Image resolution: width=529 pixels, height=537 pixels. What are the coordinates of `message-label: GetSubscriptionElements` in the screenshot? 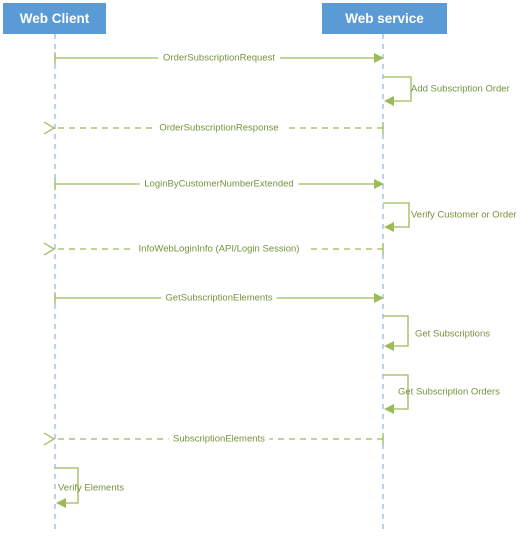 It's located at (218, 298).